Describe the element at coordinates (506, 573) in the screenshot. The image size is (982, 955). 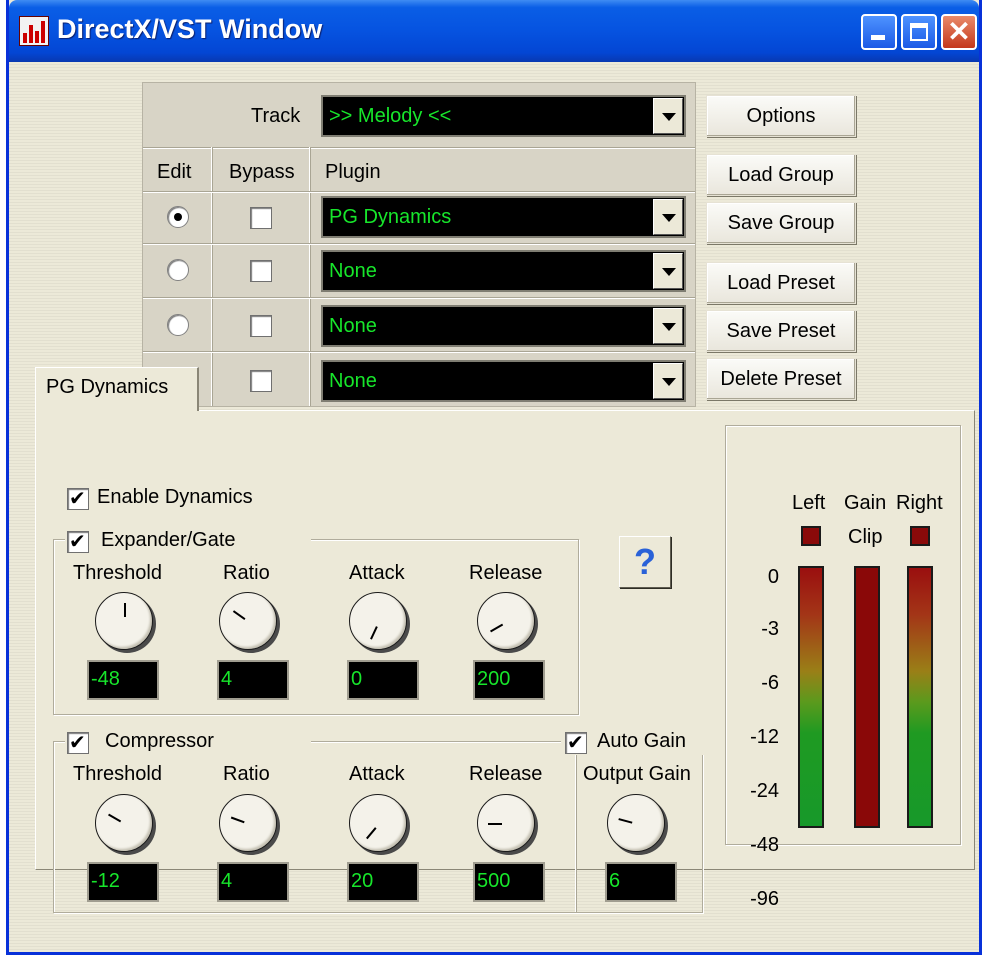
I see `expander-release-label: Release` at that location.